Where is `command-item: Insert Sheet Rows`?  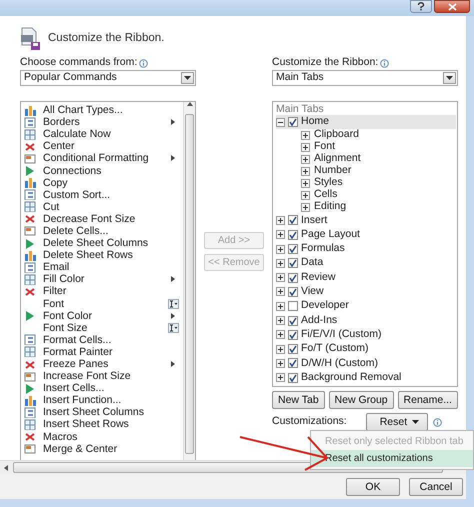
command-item: Insert Sheet Rows is located at coordinates (102, 424).